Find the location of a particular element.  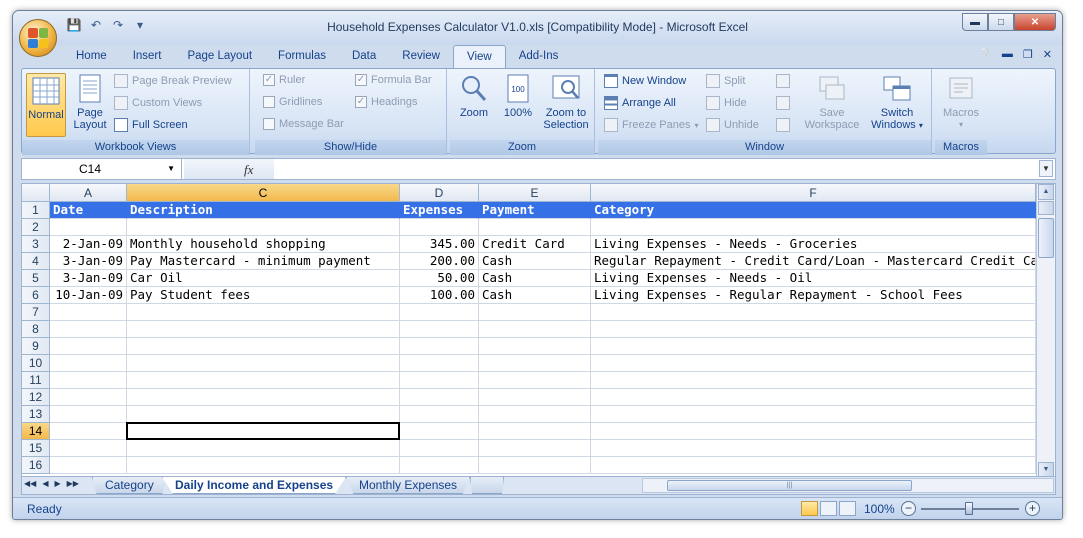

cell-e2 is located at coordinates (535, 227).